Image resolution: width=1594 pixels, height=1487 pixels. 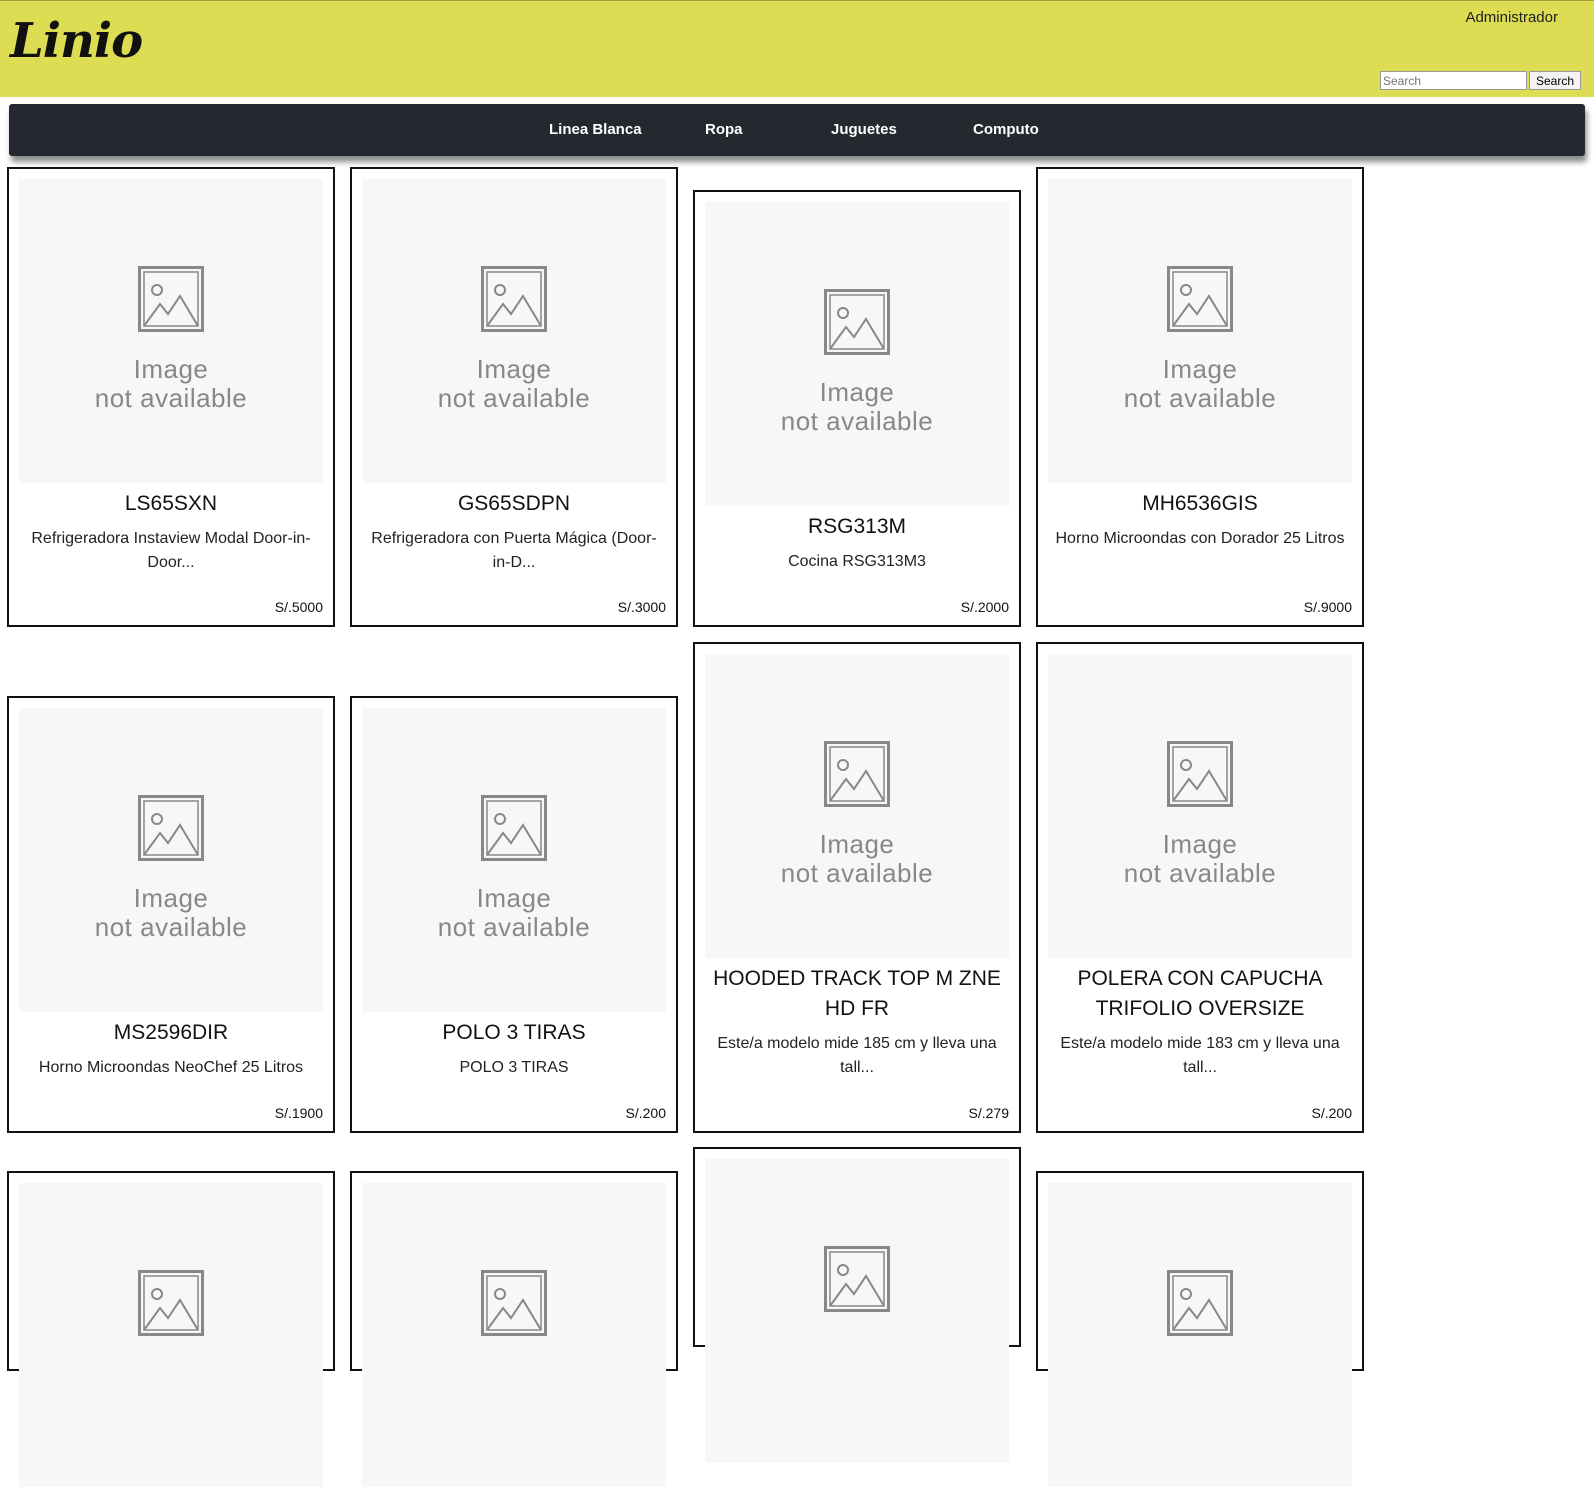 What do you see at coordinates (1555, 80) in the screenshot?
I see `search-button: Search` at bounding box center [1555, 80].